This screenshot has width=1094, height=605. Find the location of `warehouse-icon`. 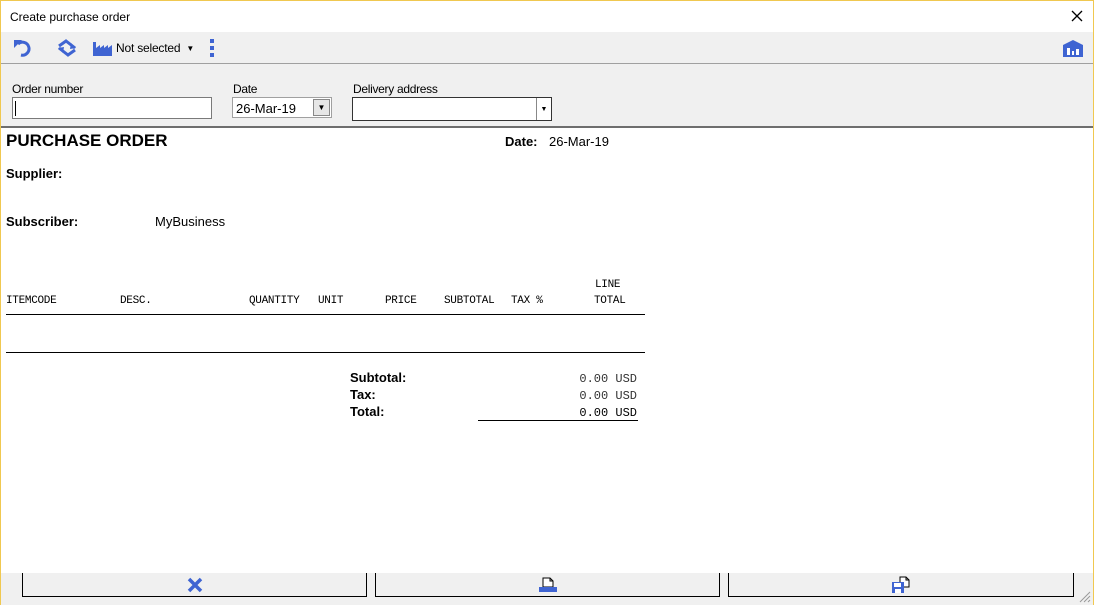

warehouse-icon is located at coordinates (1073, 48).